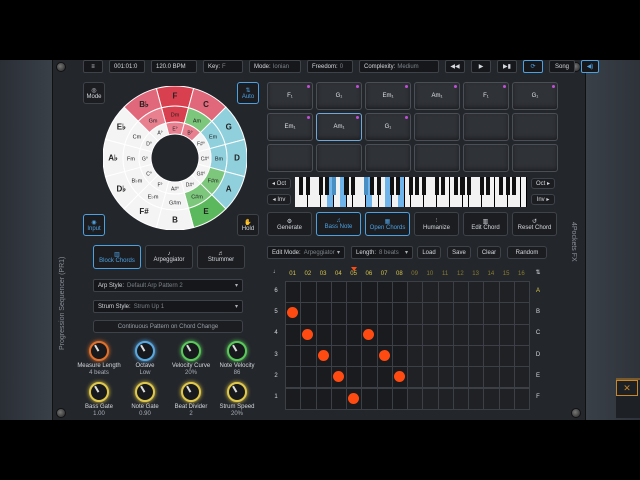 Image resolution: width=640 pixels, height=480 pixels. Describe the element at coordinates (168, 285) in the screenshot. I see `arp-style-select: Arp Style: Default Arp Pattern 2 ▾` at that location.